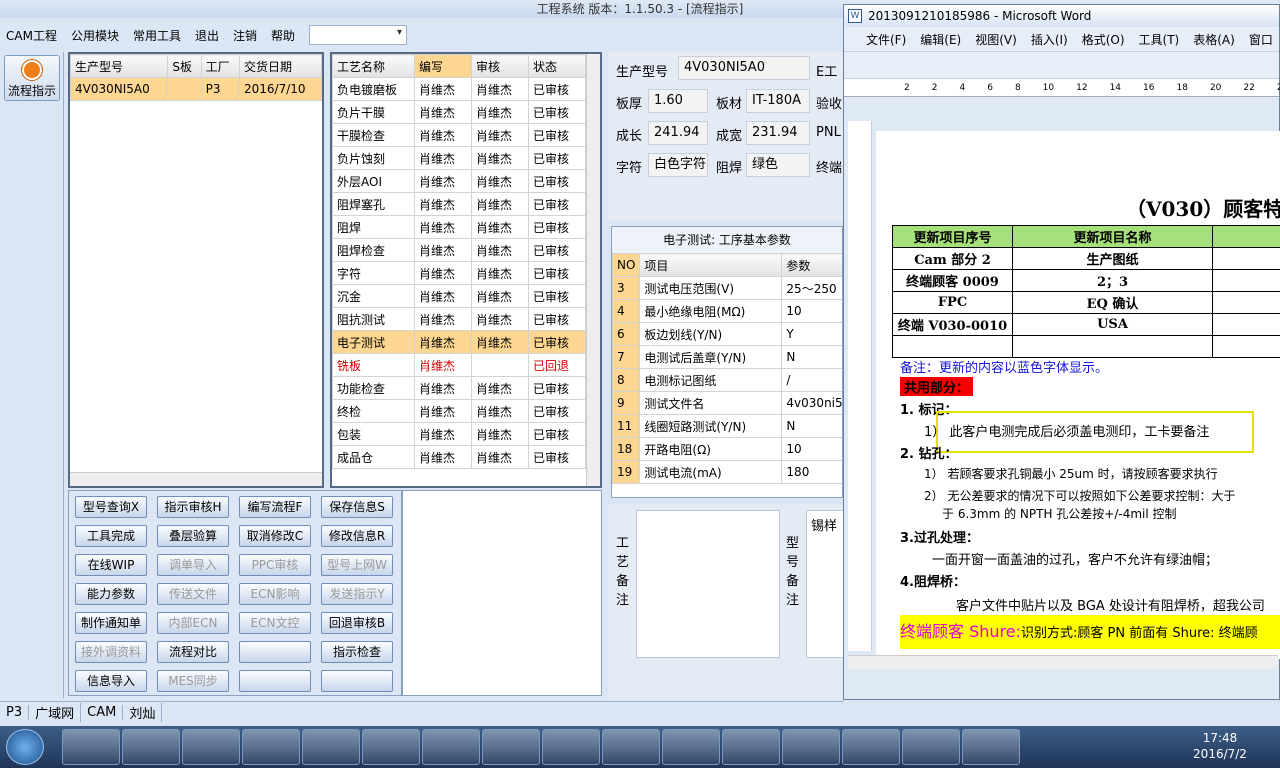  Describe the element at coordinates (459, 411) in the screenshot. I see `table-row: 终检 肖维杰 肖维杰 已审核` at that location.